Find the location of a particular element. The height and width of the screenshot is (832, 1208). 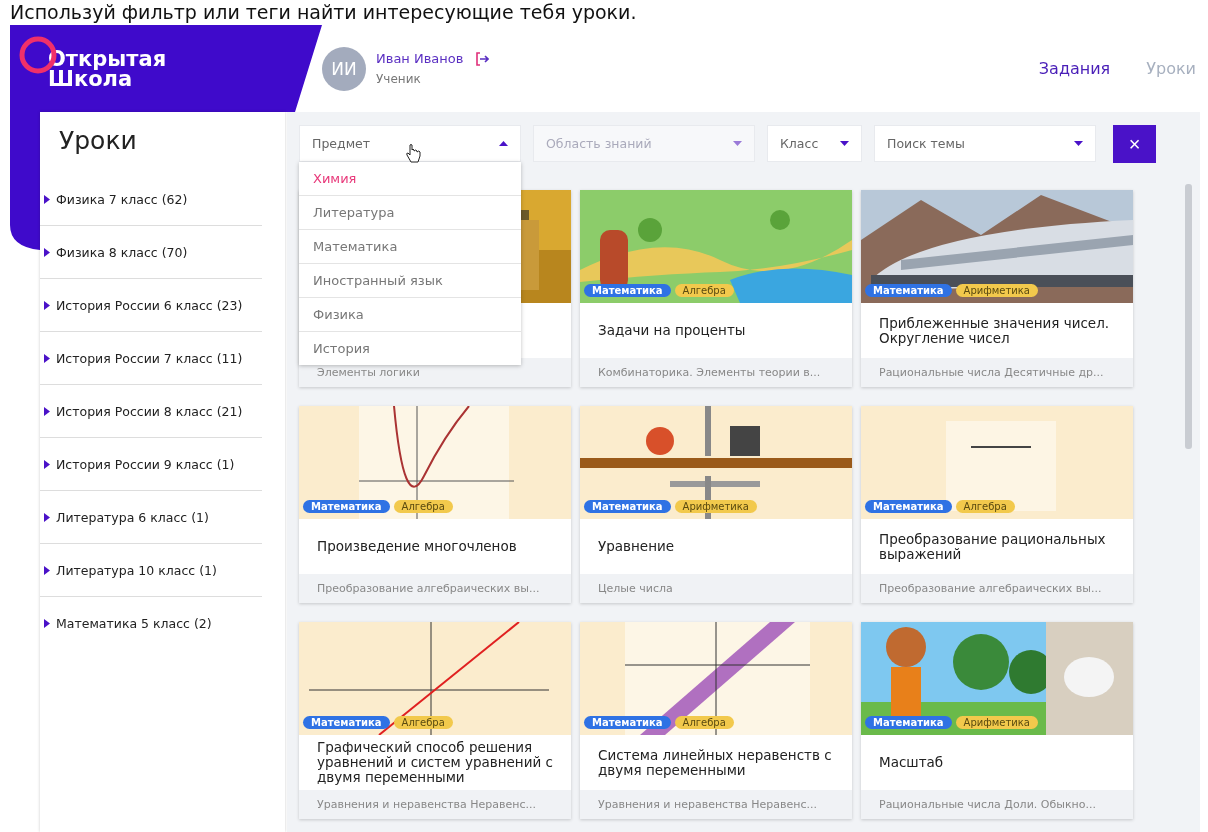

sidebar-item: Физика 8 класс (70) is located at coordinates (122, 252).